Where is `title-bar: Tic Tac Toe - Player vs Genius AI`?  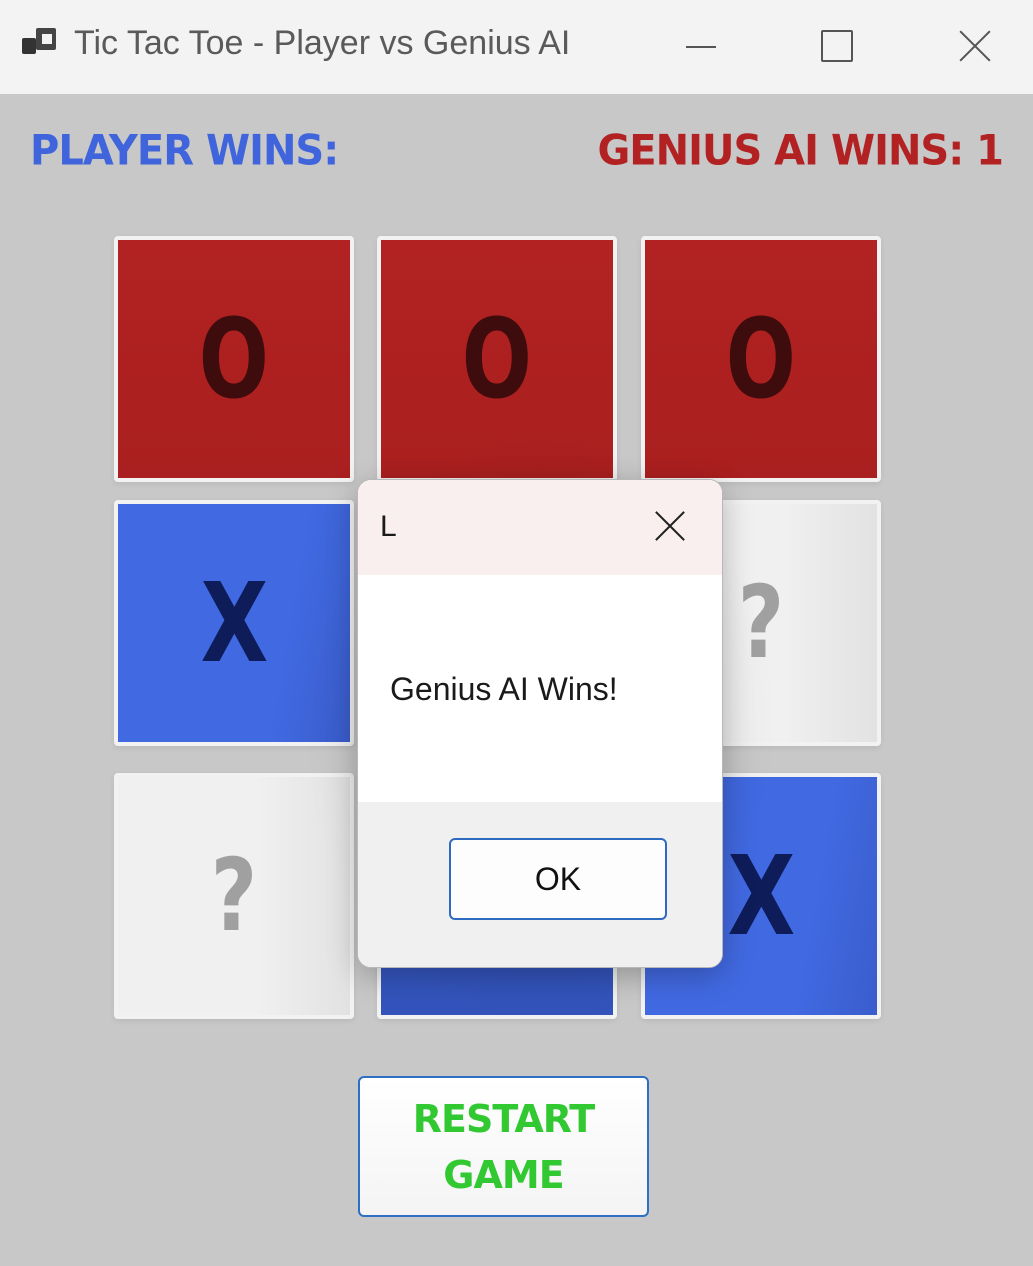
title-bar: Tic Tac Toe - Player vs Genius AI is located at coordinates (516, 47).